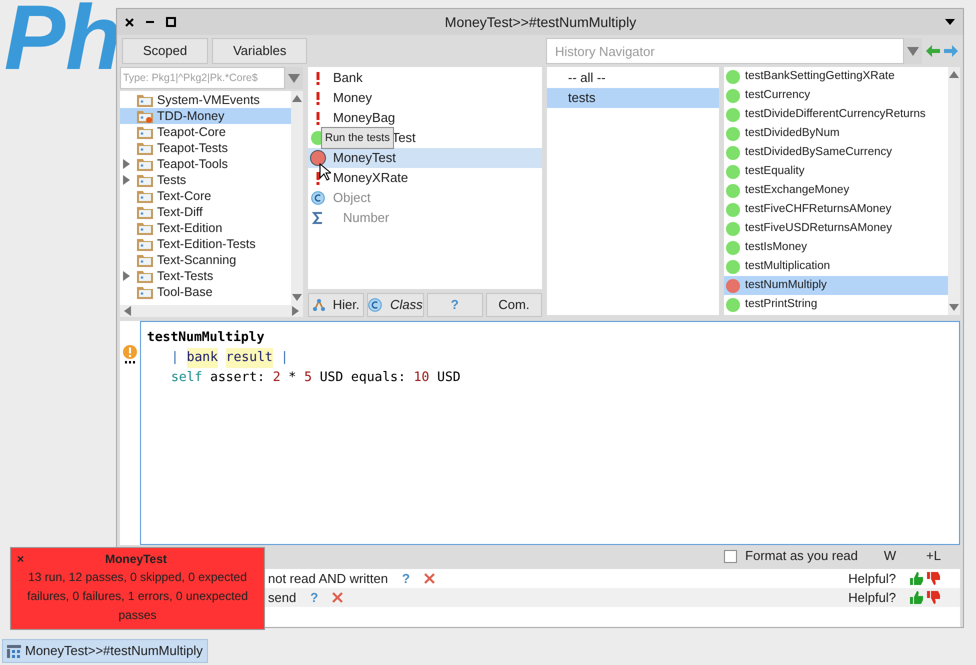  Describe the element at coordinates (731, 556) in the screenshot. I see `checkbox` at that location.